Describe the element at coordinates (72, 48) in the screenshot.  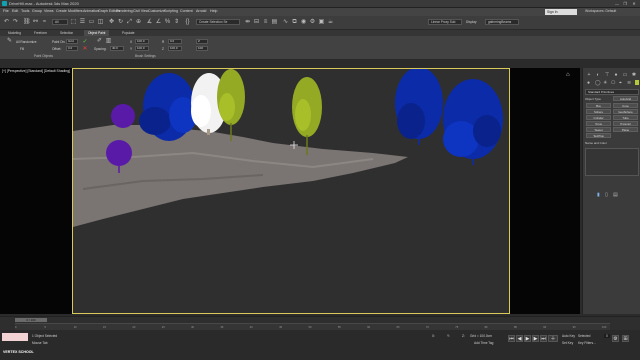
I see `offset-field: 0.0` at that location.